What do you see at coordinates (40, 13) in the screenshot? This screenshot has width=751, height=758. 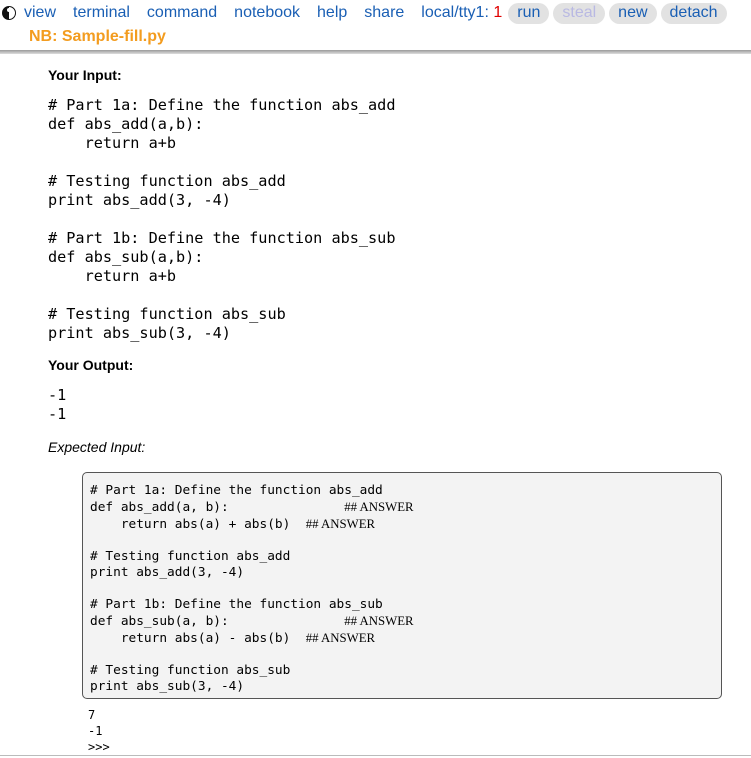 I see `menu-view: view` at bounding box center [40, 13].